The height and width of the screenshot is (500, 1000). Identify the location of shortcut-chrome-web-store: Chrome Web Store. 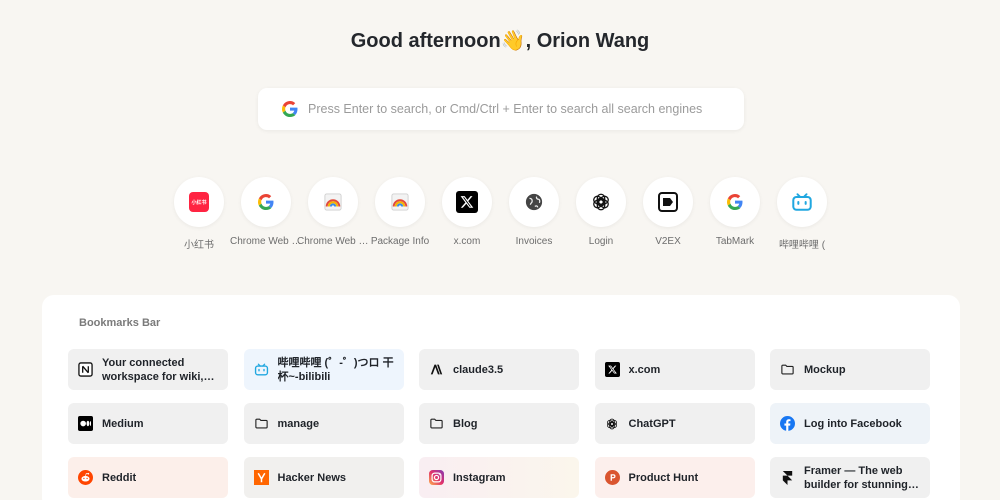
(266, 217).